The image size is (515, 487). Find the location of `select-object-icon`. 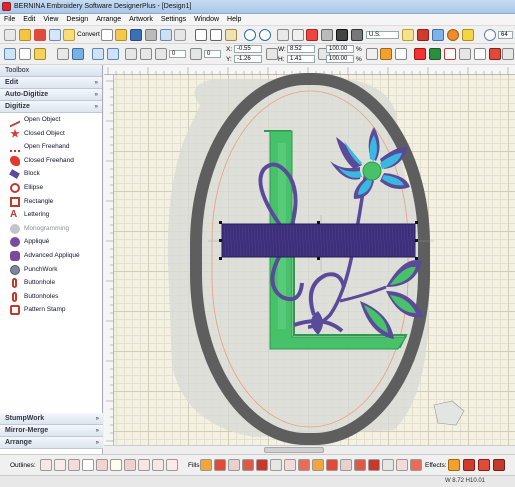

select-object-icon is located at coordinates (10, 54).